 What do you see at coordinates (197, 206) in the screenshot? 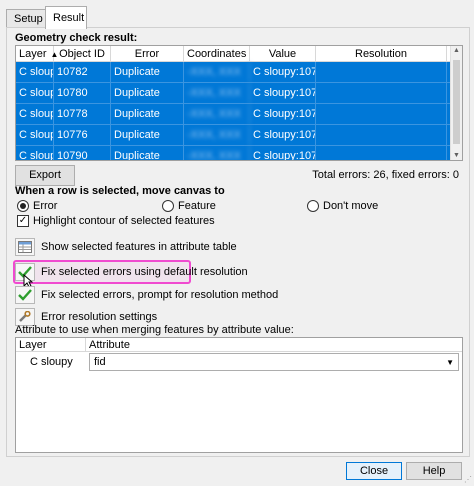
I see `radio-feature-label: Feature` at bounding box center [197, 206].